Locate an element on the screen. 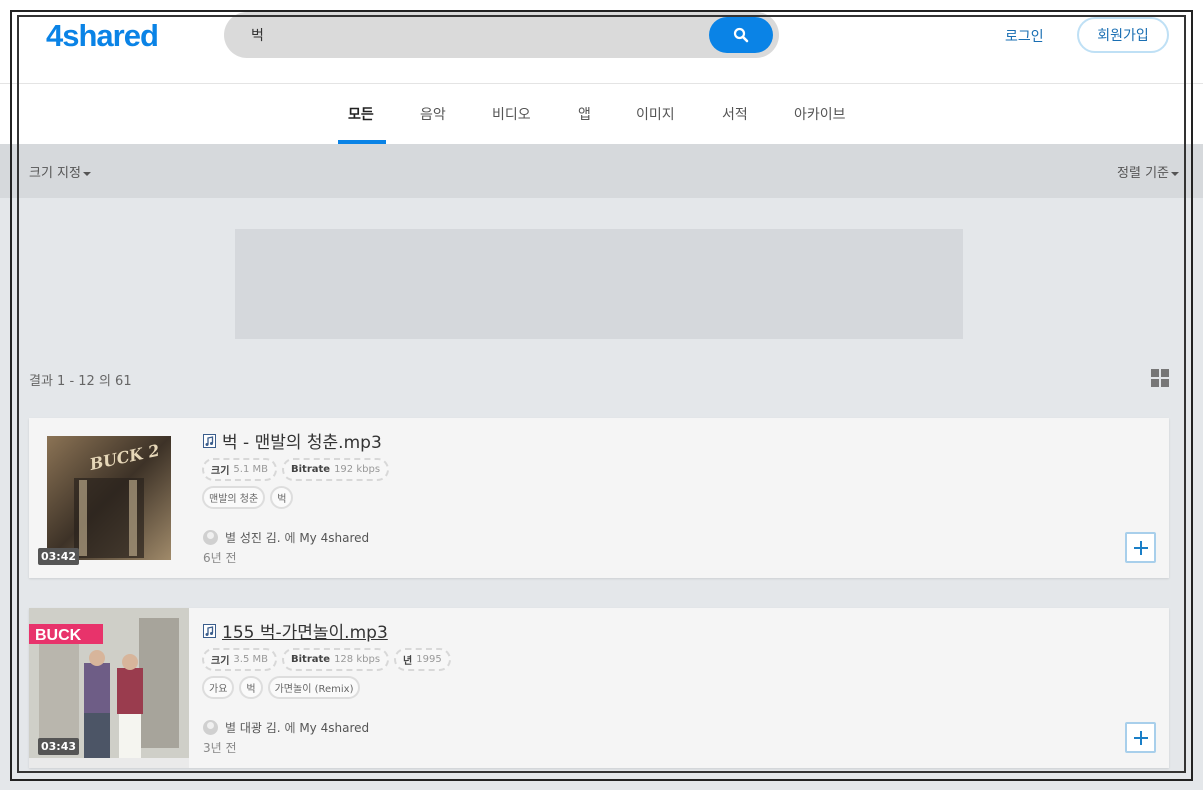 This screenshot has width=1203, height=790. file-meta: 크기 5.1 MB Bitrate 192 kbps is located at coordinates (296, 469).